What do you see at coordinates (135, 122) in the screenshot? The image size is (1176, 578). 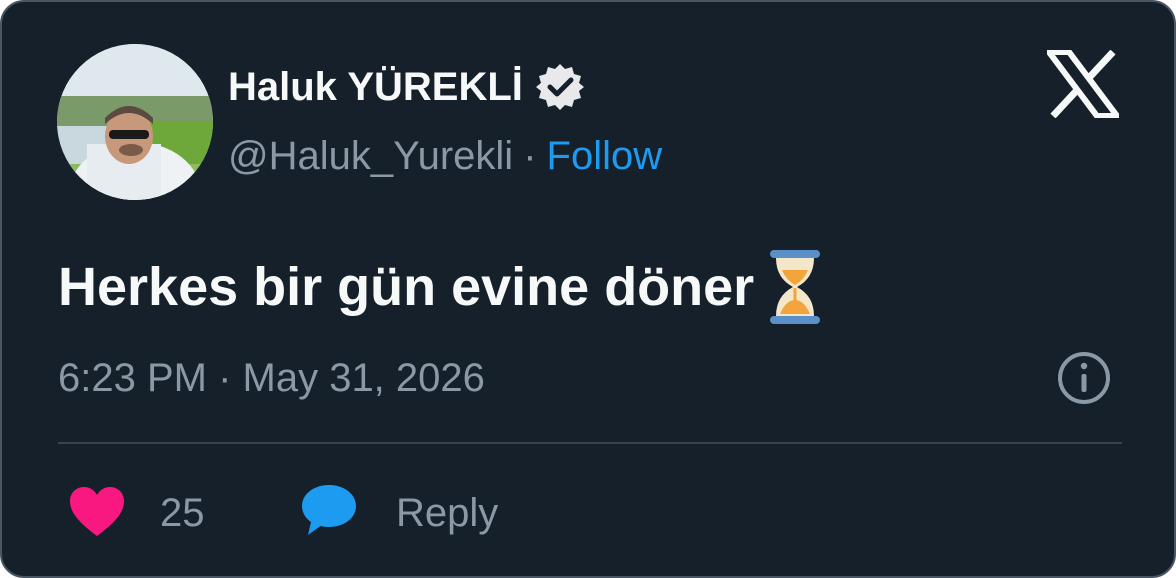 I see `avatar` at bounding box center [135, 122].